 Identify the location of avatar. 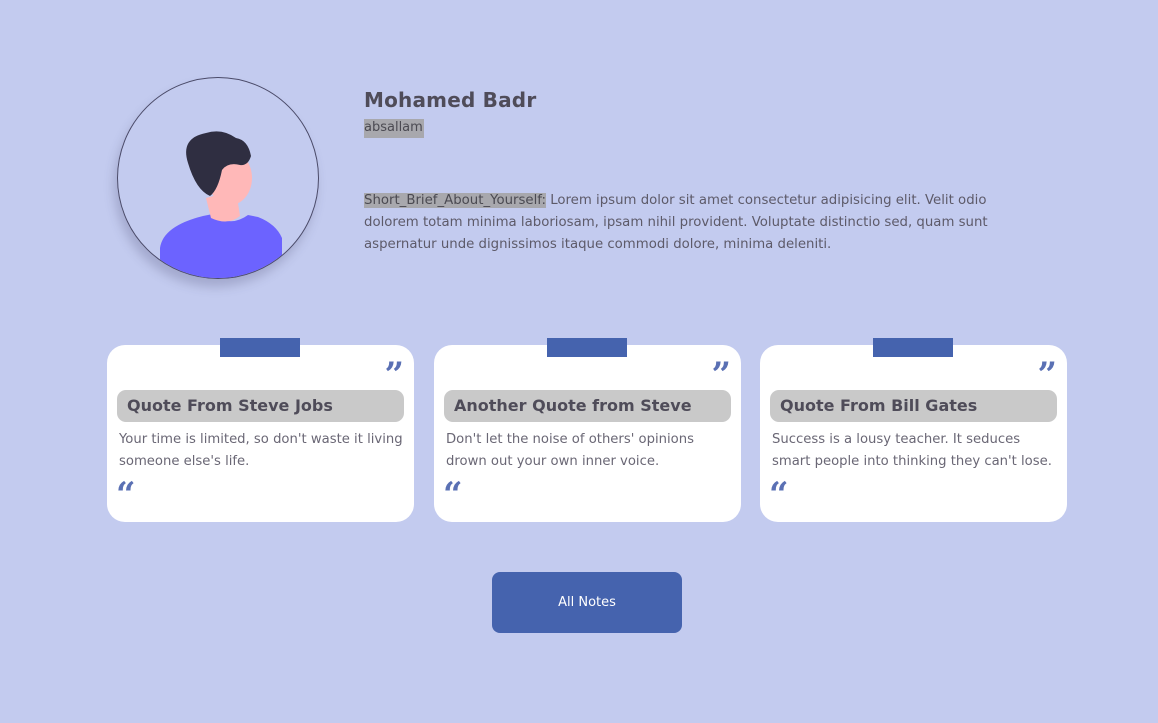
(218, 178).